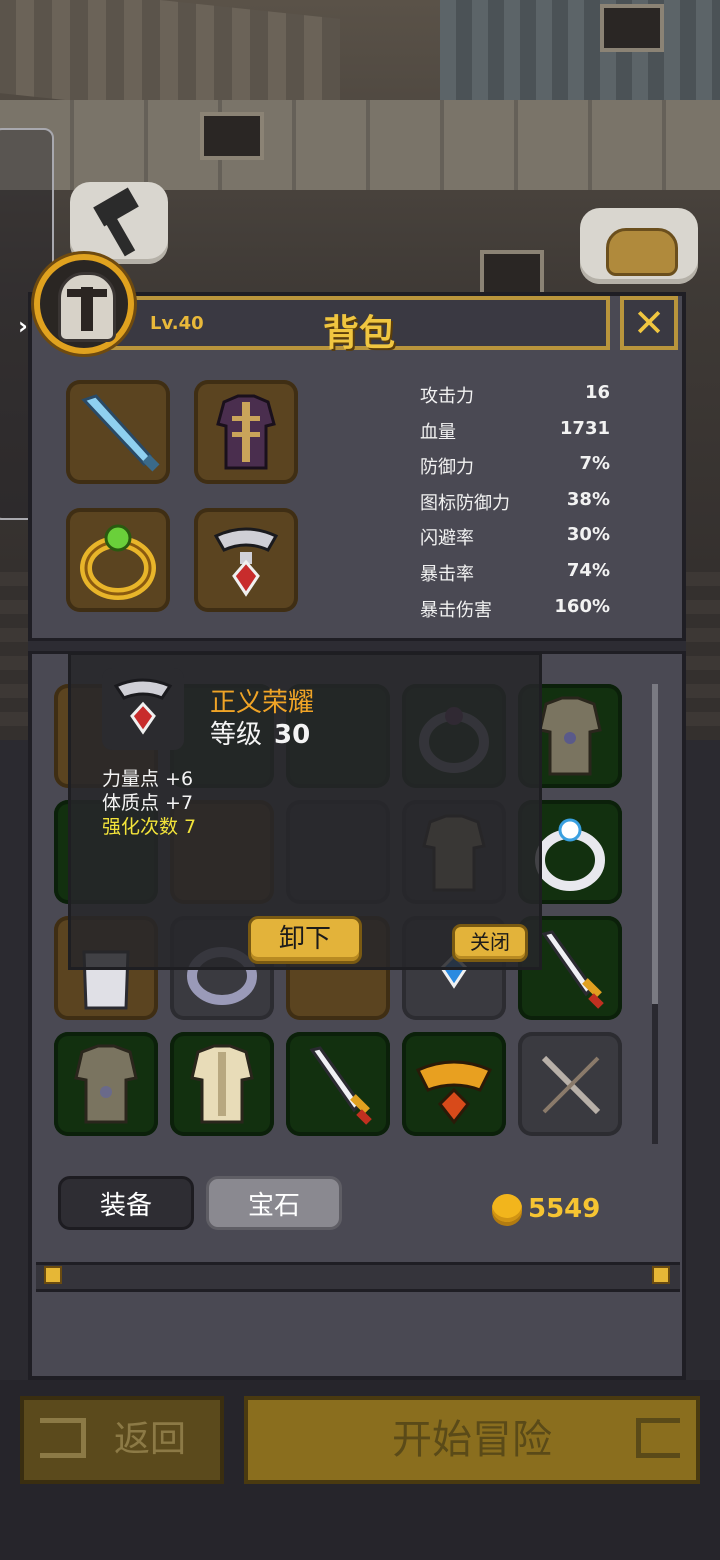 This screenshot has width=720, height=1560. Describe the element at coordinates (515, 400) in the screenshot. I see `stat-row-attack: 攻击力 16` at that location.